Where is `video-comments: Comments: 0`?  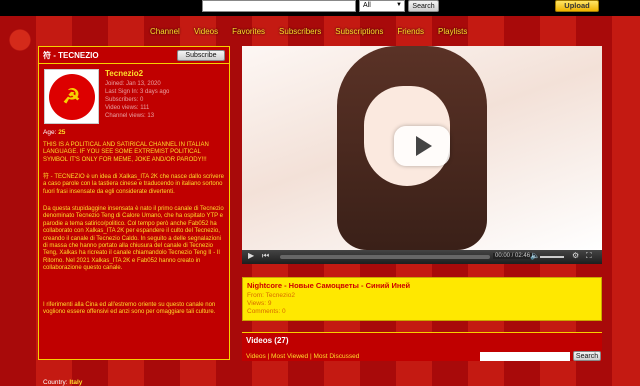
video-comments: Comments: 0 is located at coordinates (266, 311).